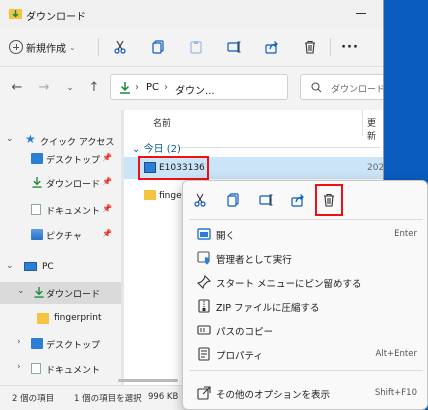  Describe the element at coordinates (46, 49) in the screenshot. I see `new-button-label: 新規作成` at that location.